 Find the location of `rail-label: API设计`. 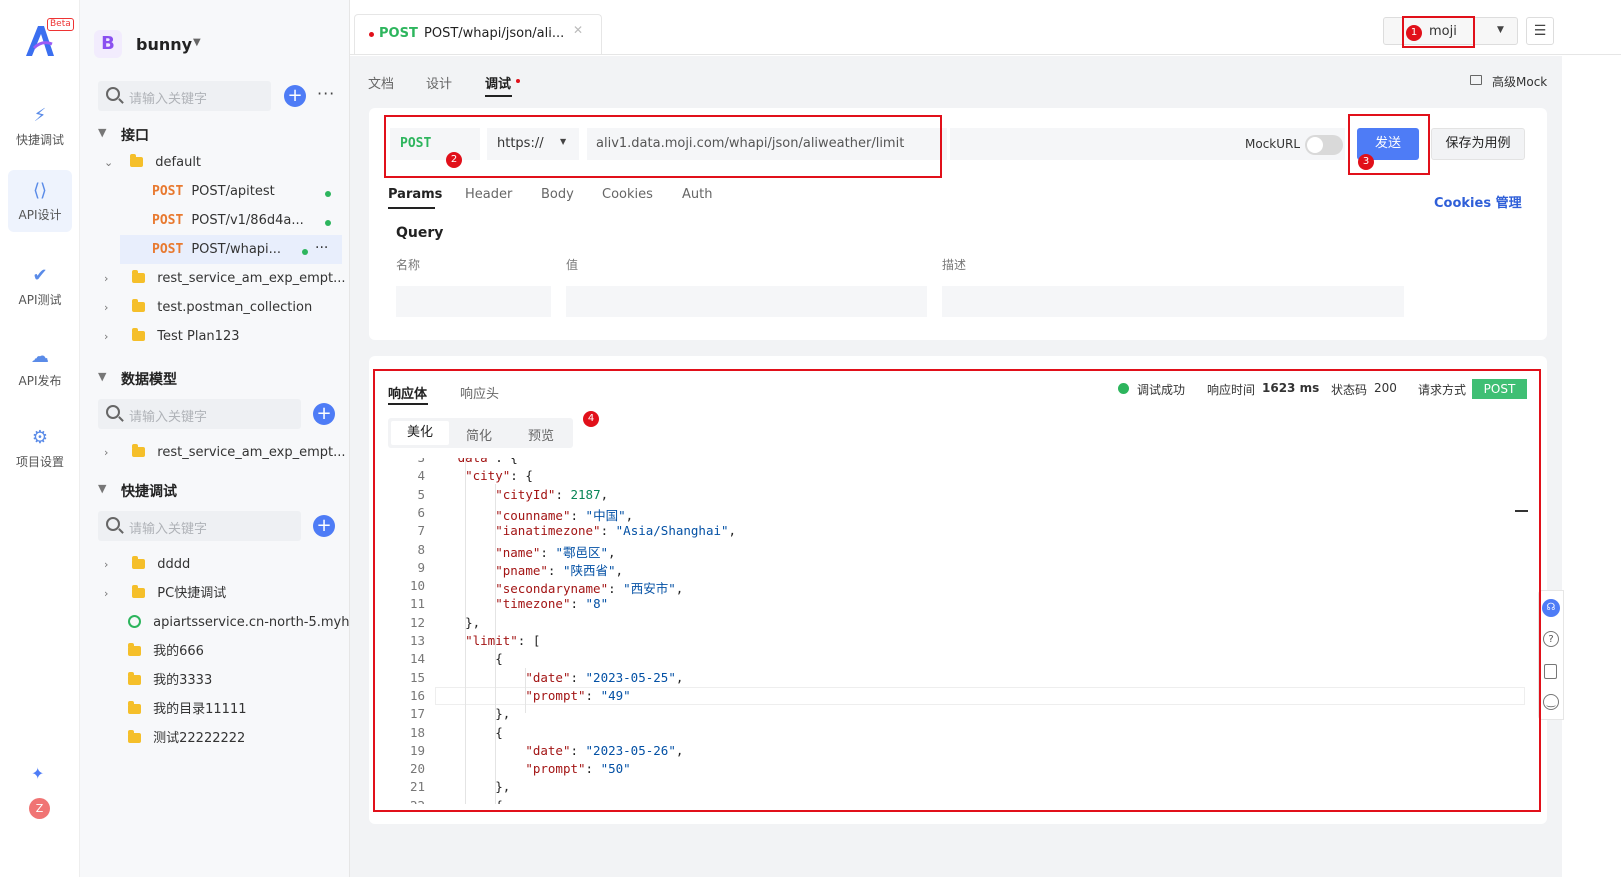

rail-label: API设计 is located at coordinates (40, 215).